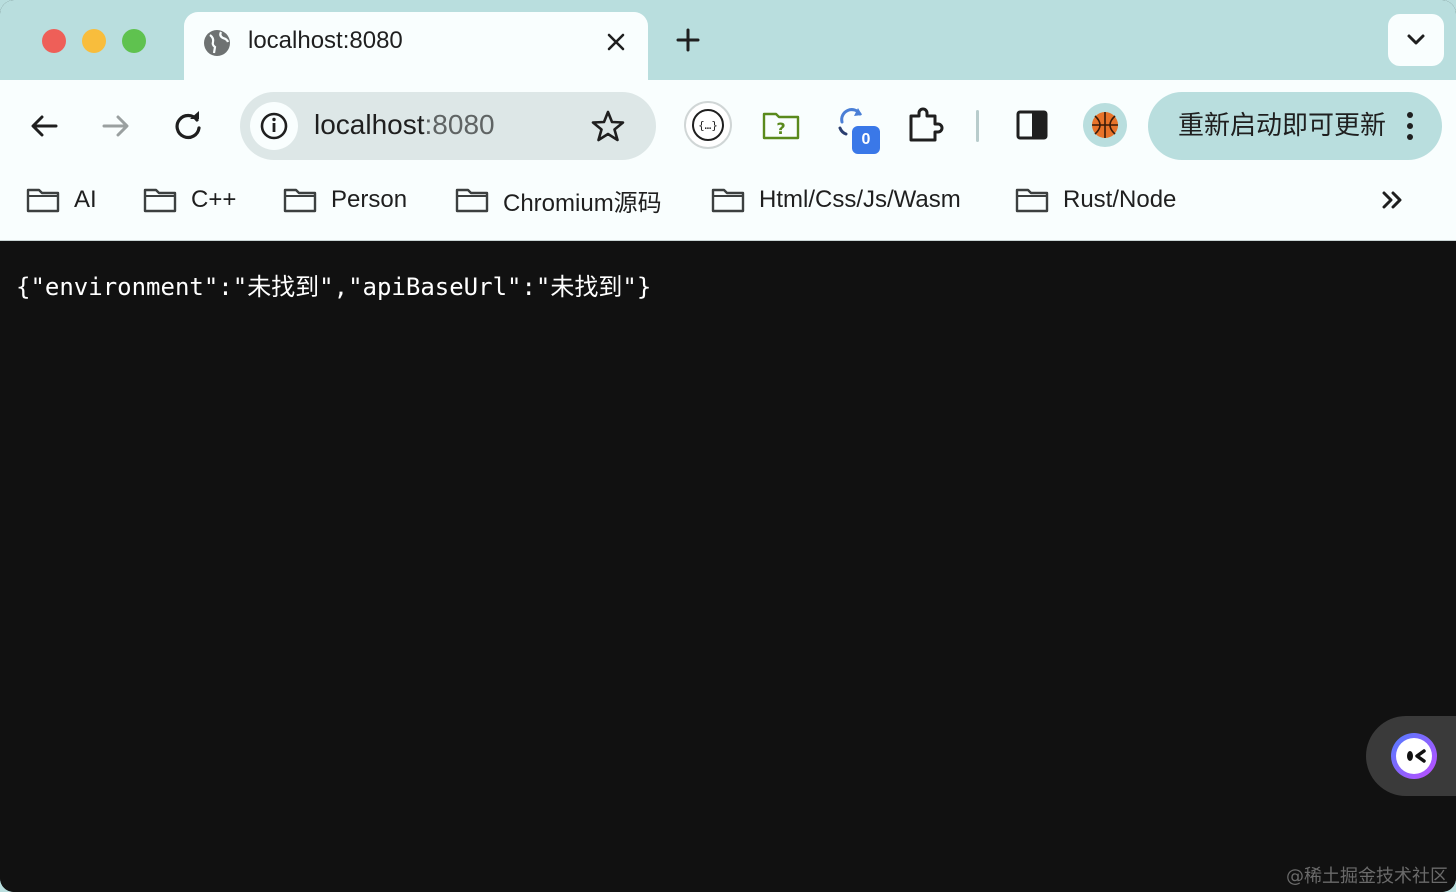 This screenshot has width=1456, height=892. I want to click on kebab-menu-icon, so click(1410, 126).